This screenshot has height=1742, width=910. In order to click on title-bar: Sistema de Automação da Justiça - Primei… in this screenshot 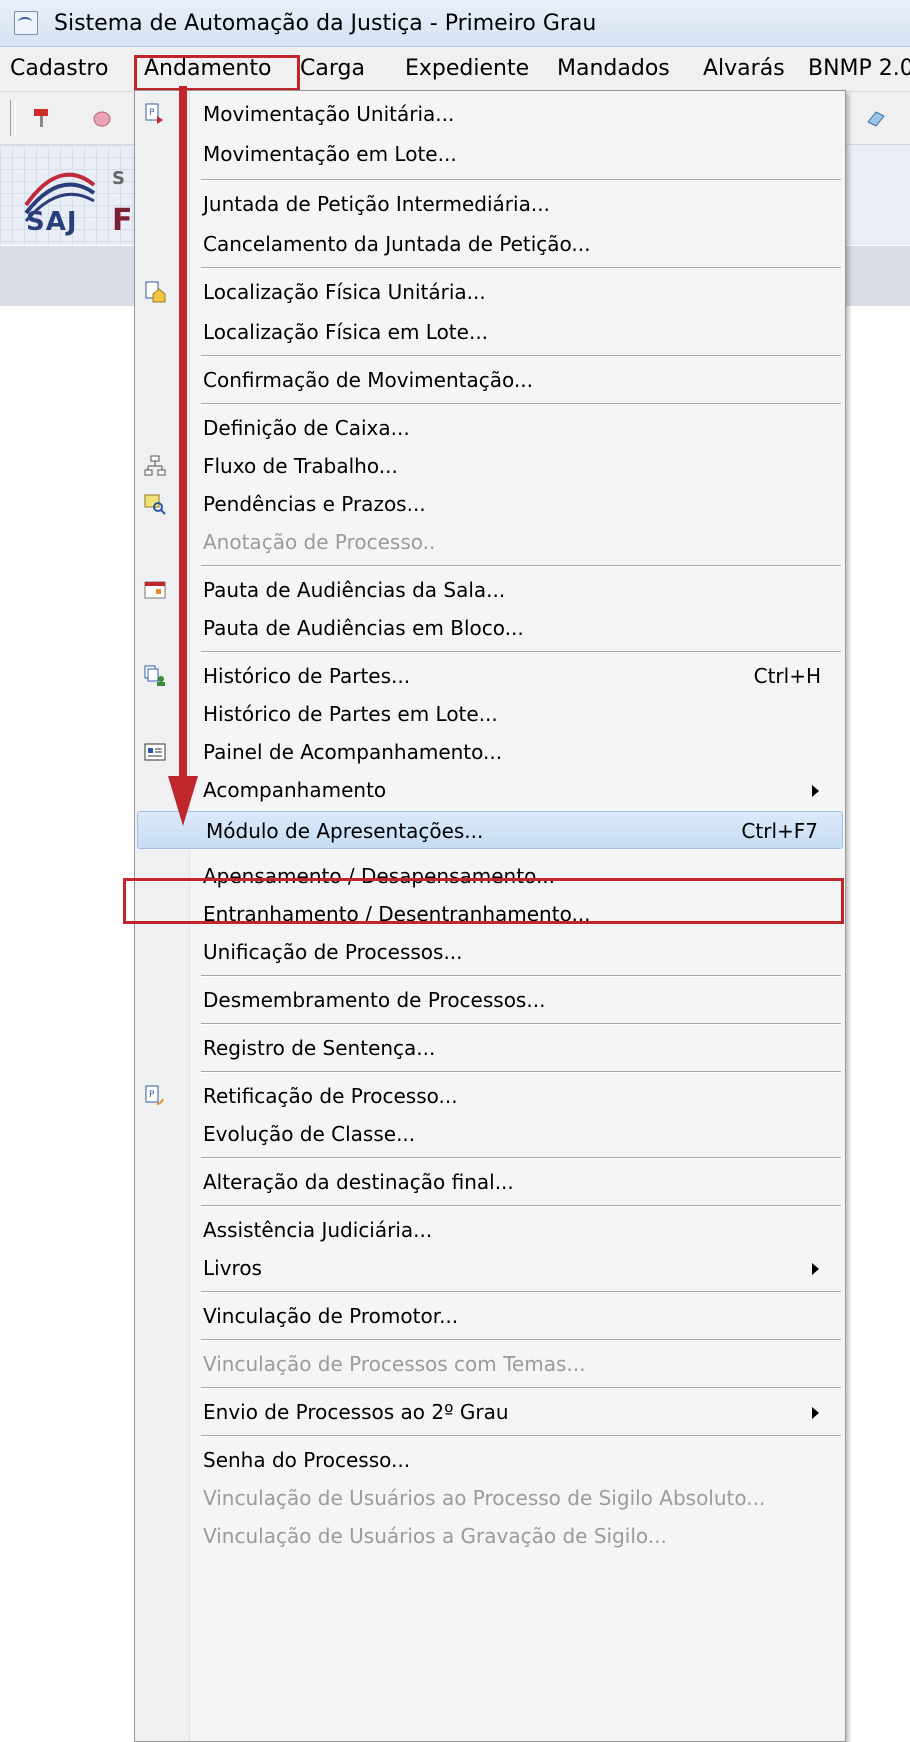, I will do `click(455, 23)`.